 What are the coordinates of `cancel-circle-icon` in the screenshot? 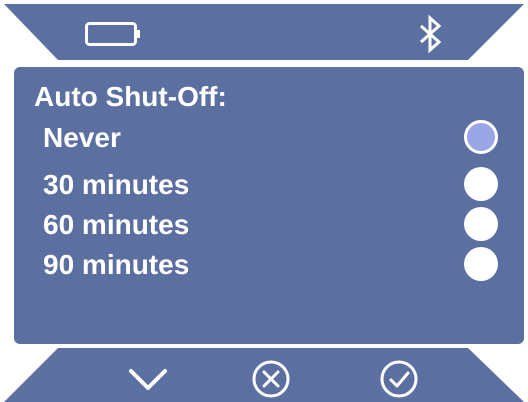 It's located at (271, 379).